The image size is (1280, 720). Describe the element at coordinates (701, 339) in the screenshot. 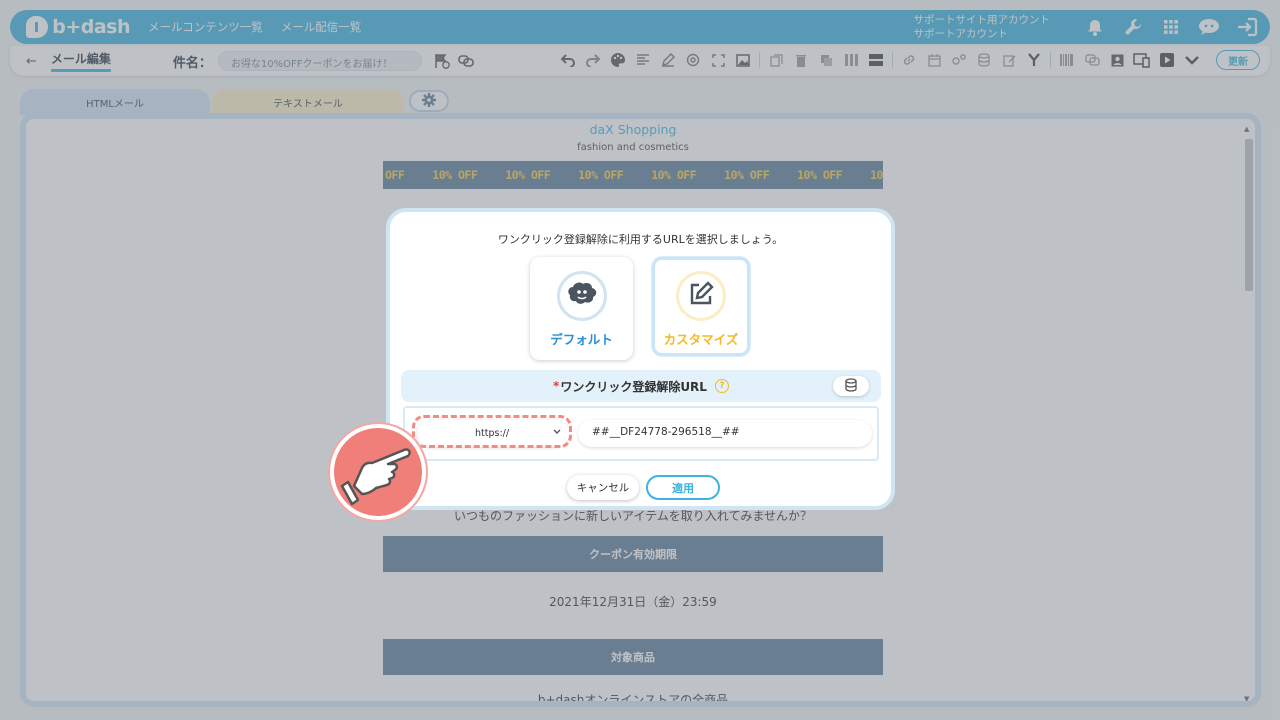

I see `mode-custom-label: カスタマイズ` at that location.